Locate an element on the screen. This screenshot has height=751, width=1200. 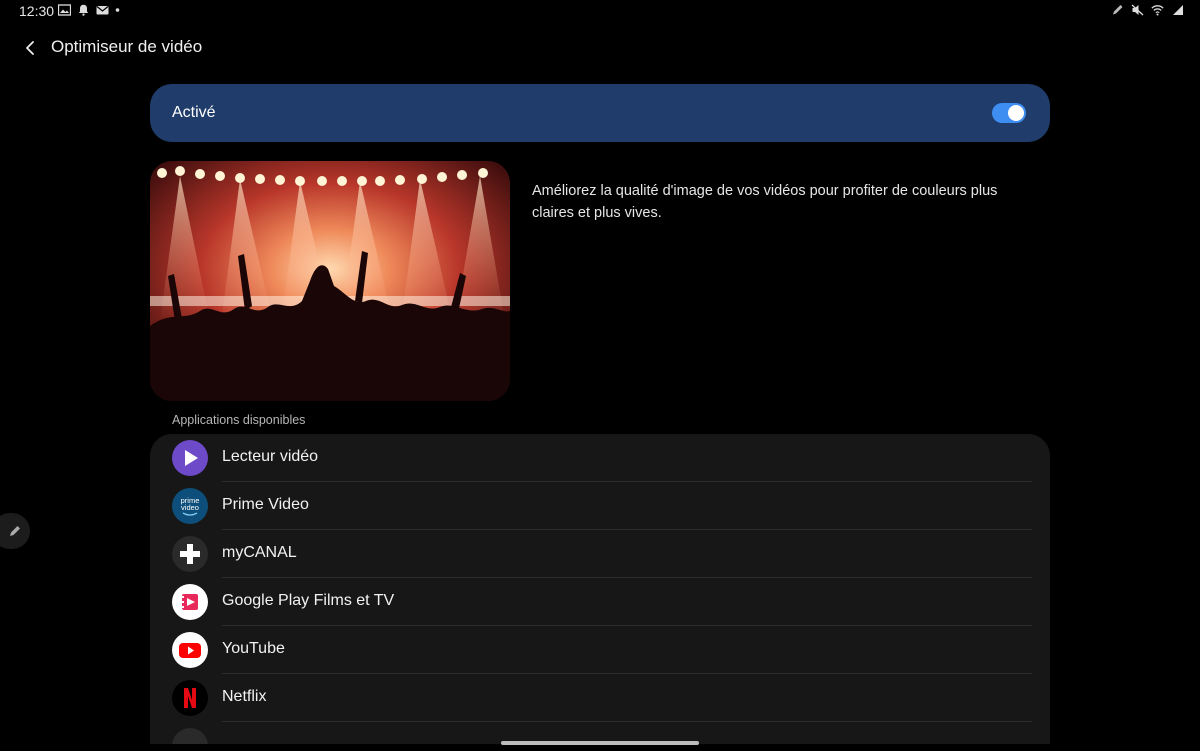
page-title: Optimiseur de vidéo is located at coordinates (127, 46).